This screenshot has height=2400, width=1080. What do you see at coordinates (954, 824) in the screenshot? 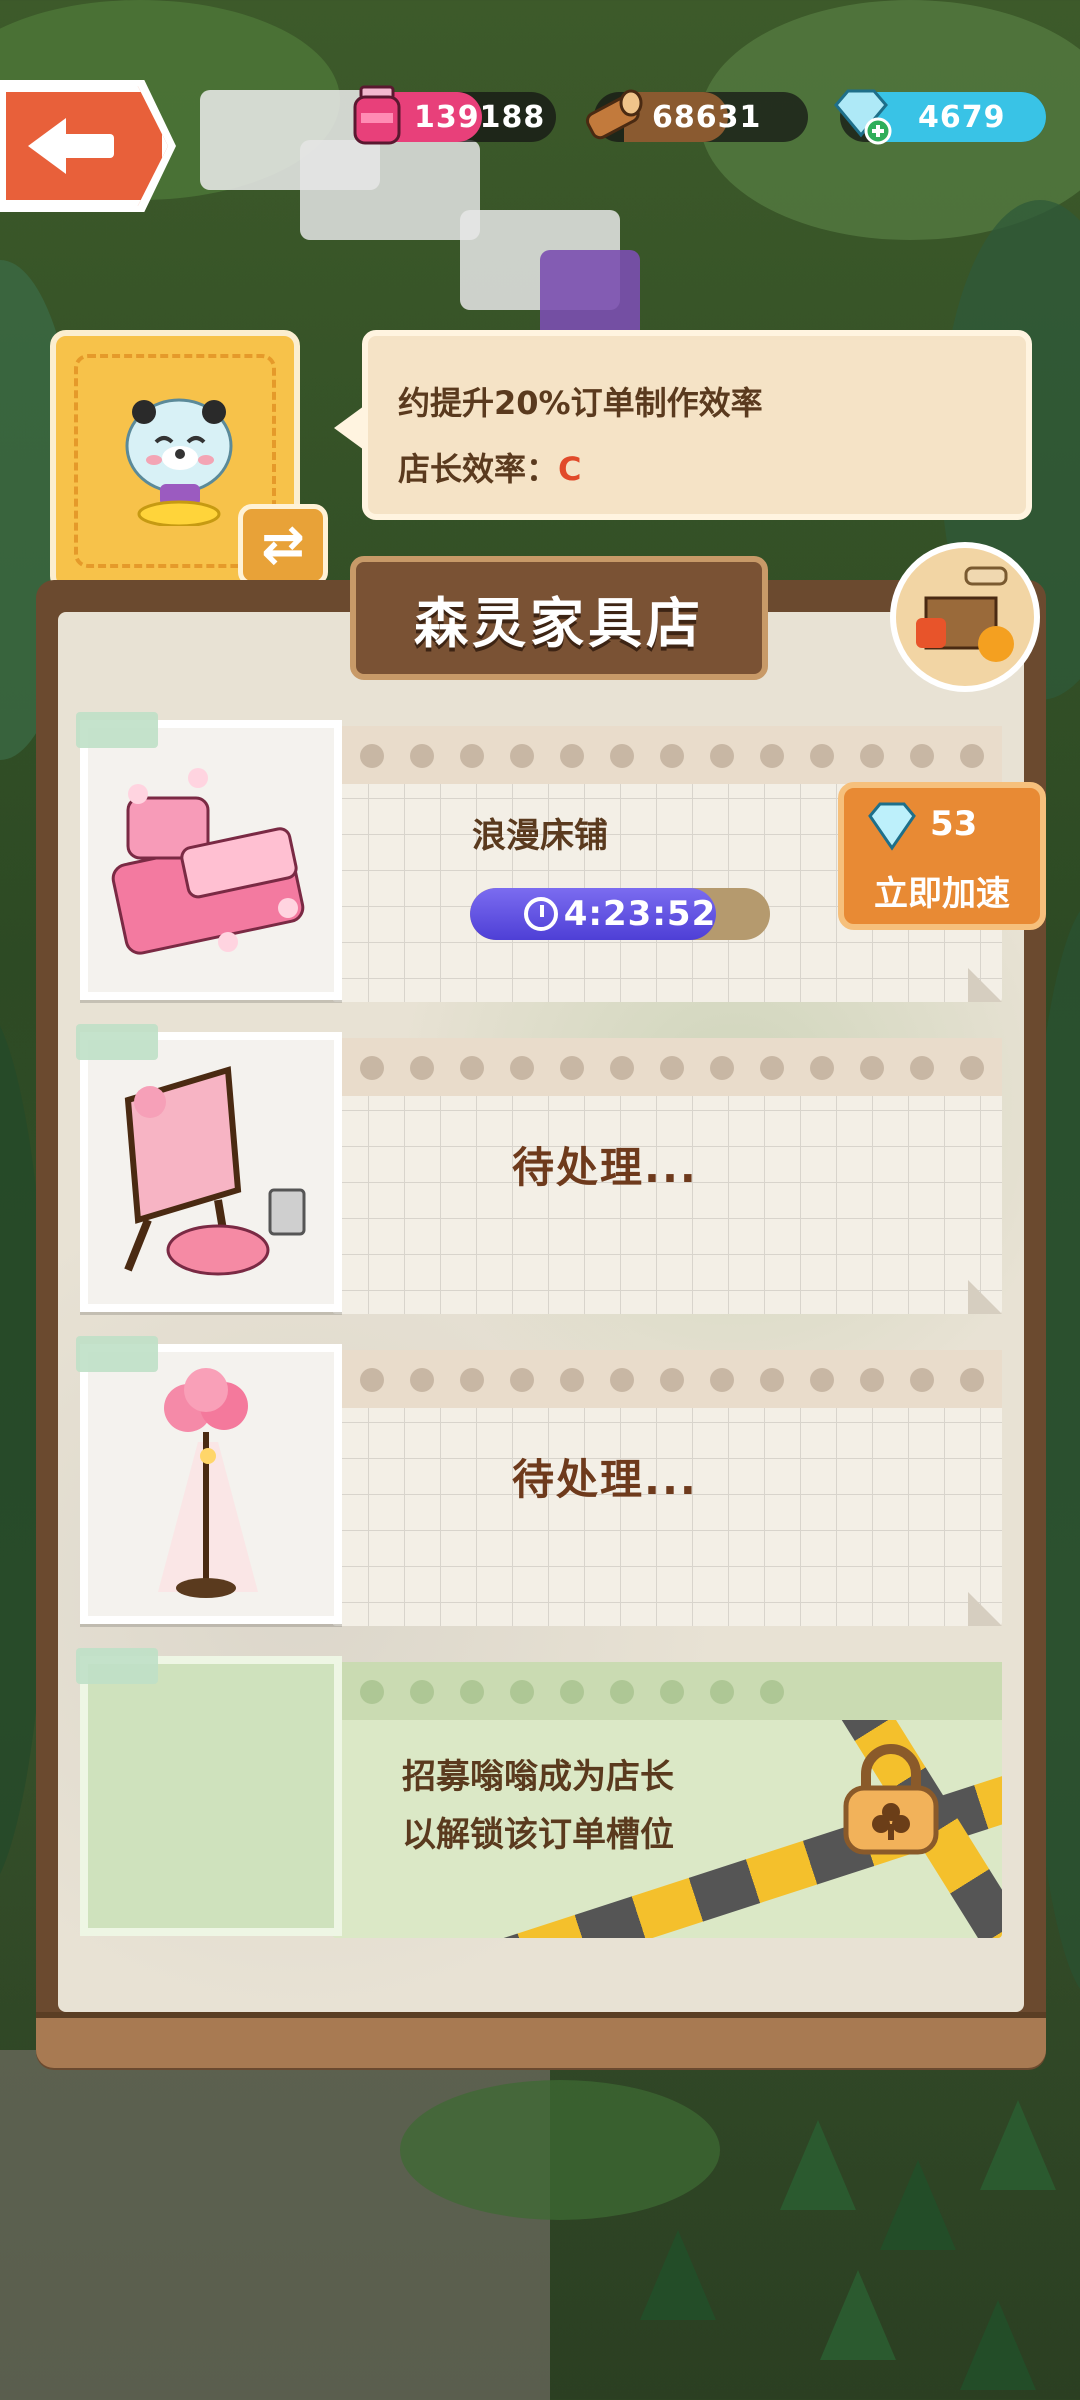
I see `speed-up-cost: 53` at bounding box center [954, 824].